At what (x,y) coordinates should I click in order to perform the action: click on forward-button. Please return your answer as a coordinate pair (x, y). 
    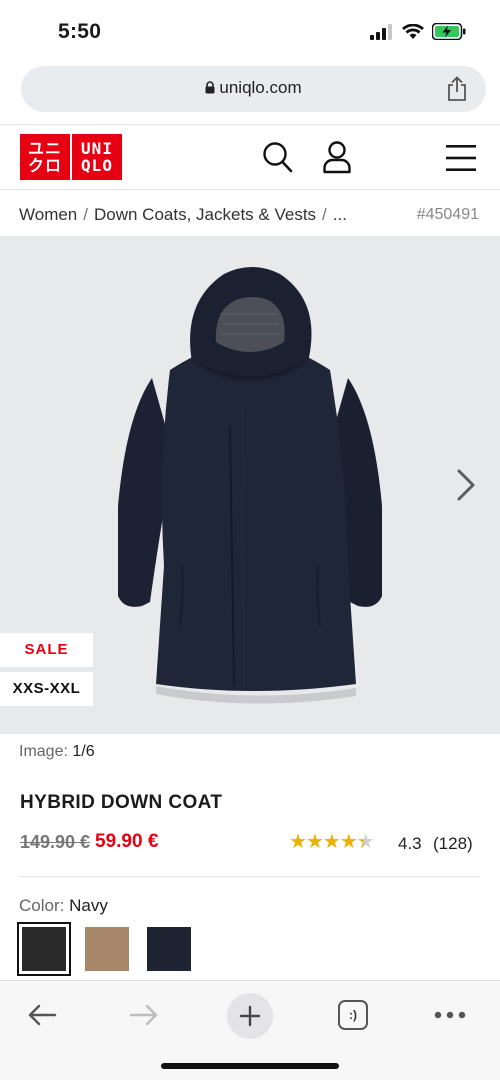
    Looking at the image, I should click on (144, 1015).